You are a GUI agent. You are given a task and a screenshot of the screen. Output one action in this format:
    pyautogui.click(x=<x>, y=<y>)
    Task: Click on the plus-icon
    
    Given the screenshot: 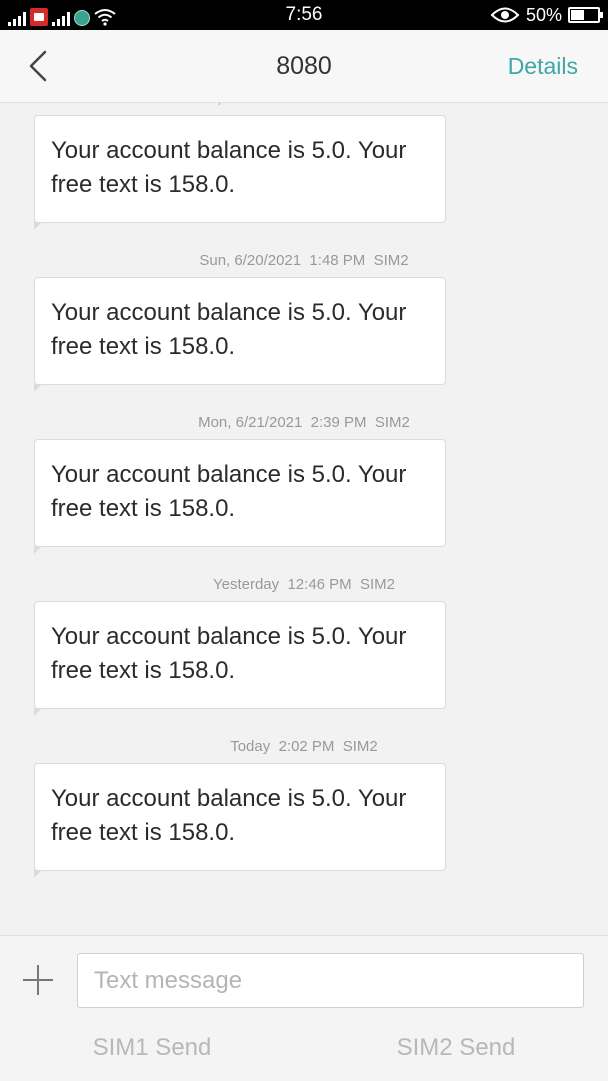 What is the action you would take?
    pyautogui.click(x=38, y=980)
    